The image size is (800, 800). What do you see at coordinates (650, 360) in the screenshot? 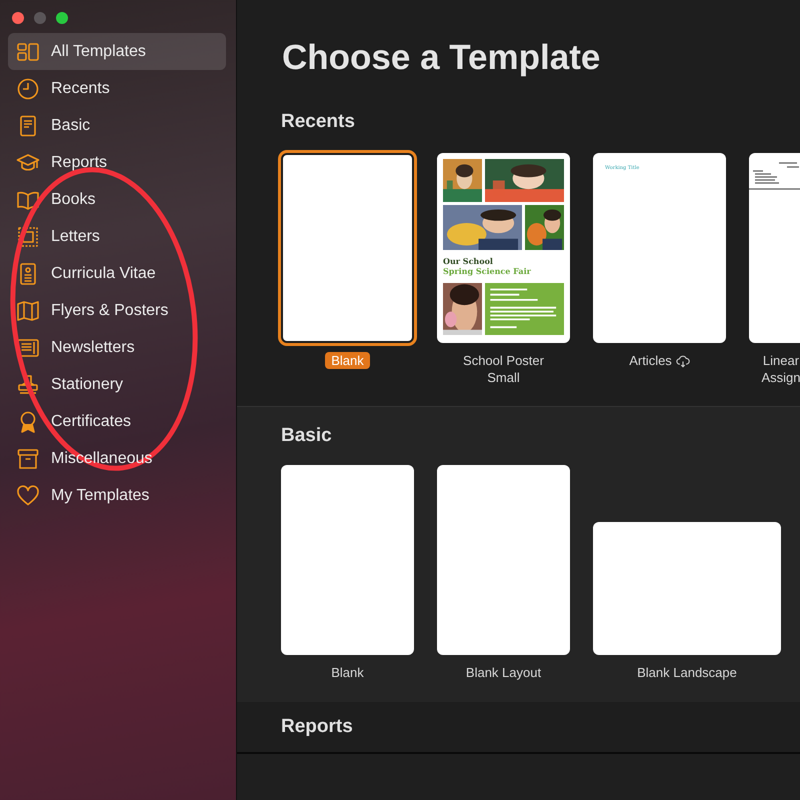
I see `template-label: Articles` at bounding box center [650, 360].